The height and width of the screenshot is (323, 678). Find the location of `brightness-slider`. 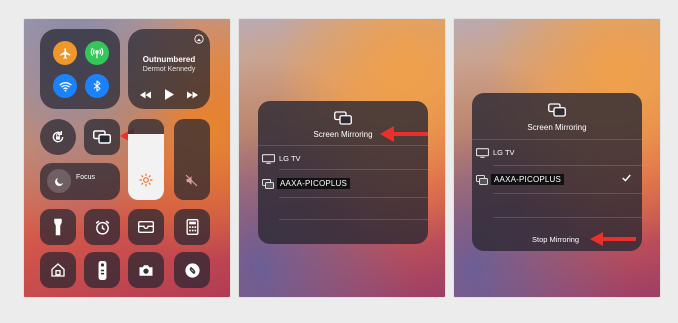

brightness-slider is located at coordinates (146, 159).